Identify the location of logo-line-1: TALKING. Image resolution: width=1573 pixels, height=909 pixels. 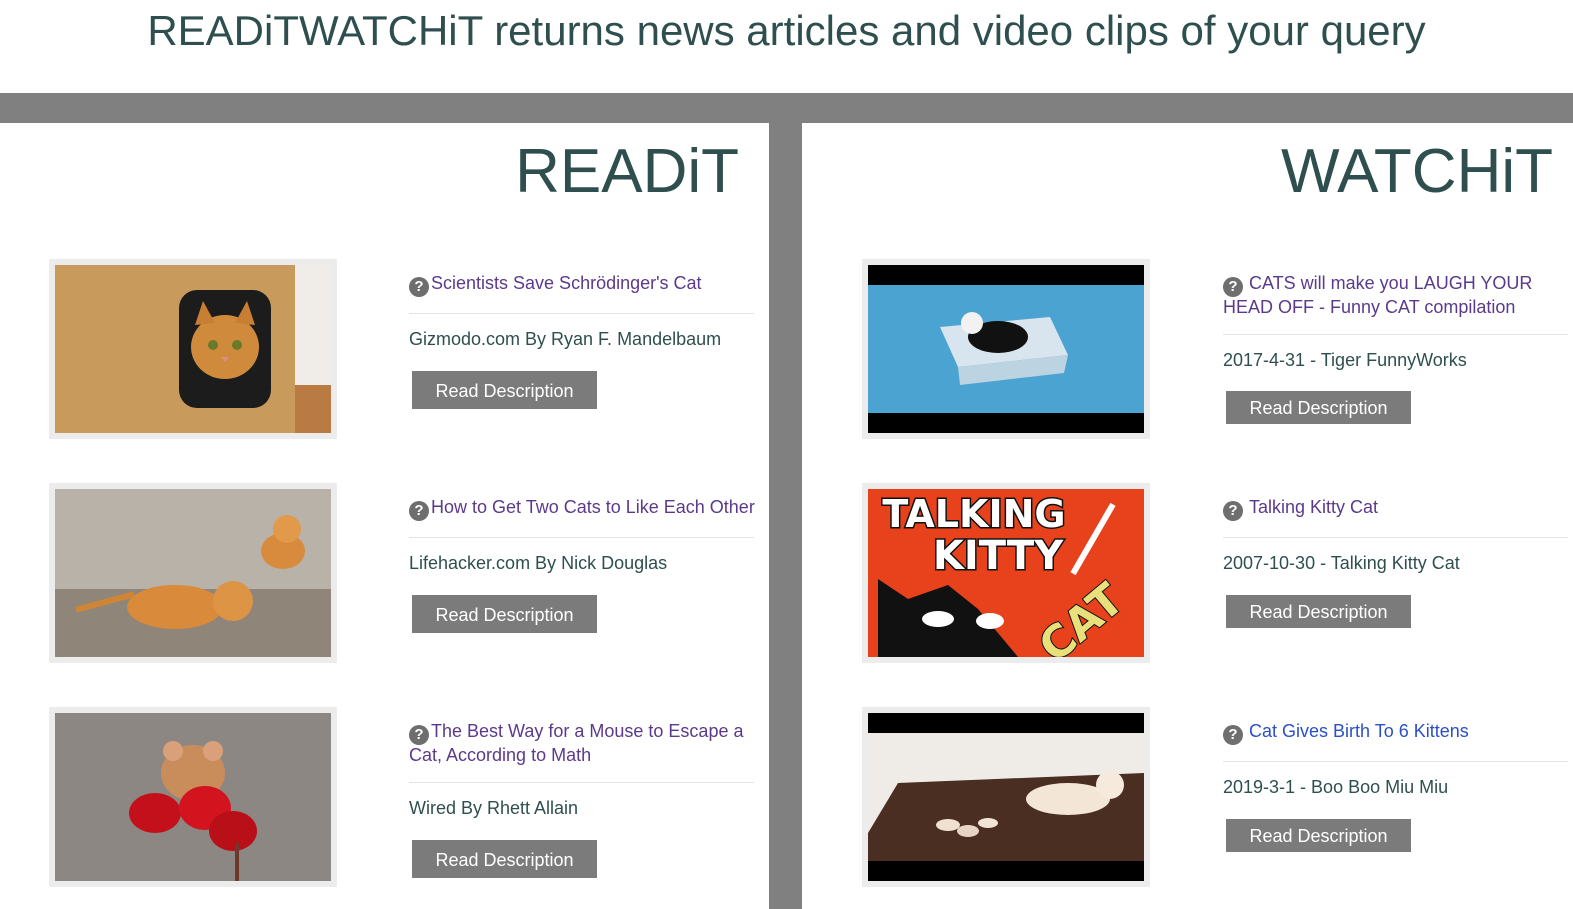
(973, 514).